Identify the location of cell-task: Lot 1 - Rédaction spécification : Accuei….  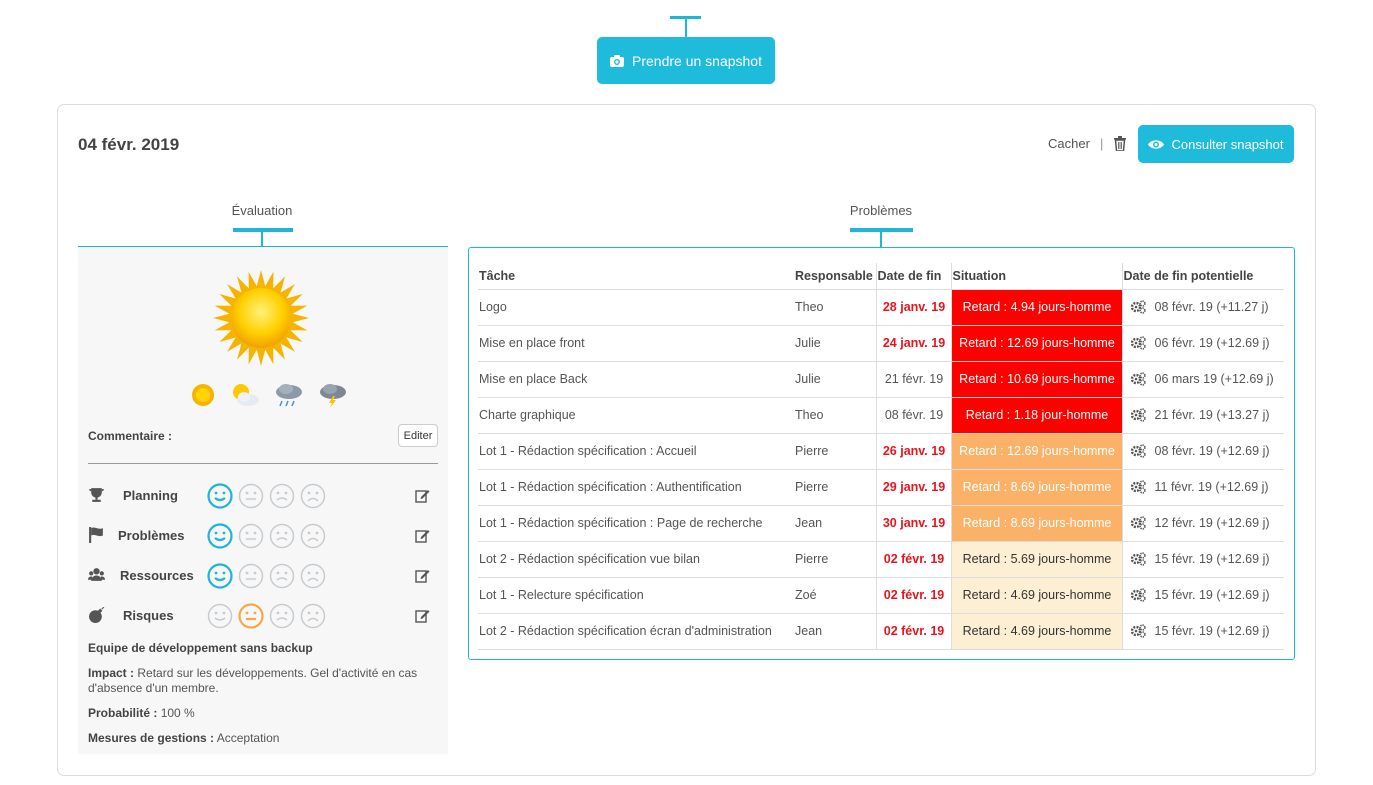
(636, 451).